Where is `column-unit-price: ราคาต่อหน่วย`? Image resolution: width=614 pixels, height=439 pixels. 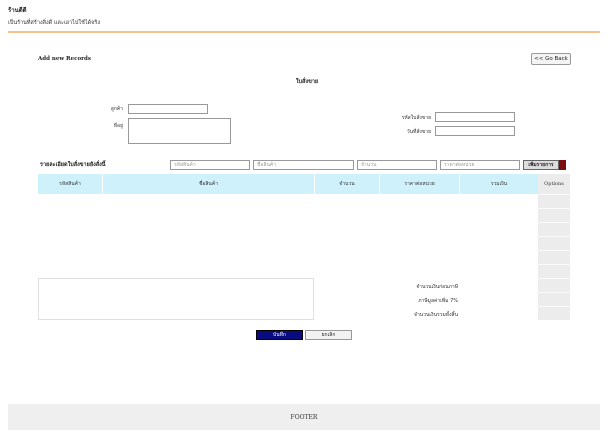 column-unit-price: ราคาต่อหน่วย is located at coordinates (419, 184).